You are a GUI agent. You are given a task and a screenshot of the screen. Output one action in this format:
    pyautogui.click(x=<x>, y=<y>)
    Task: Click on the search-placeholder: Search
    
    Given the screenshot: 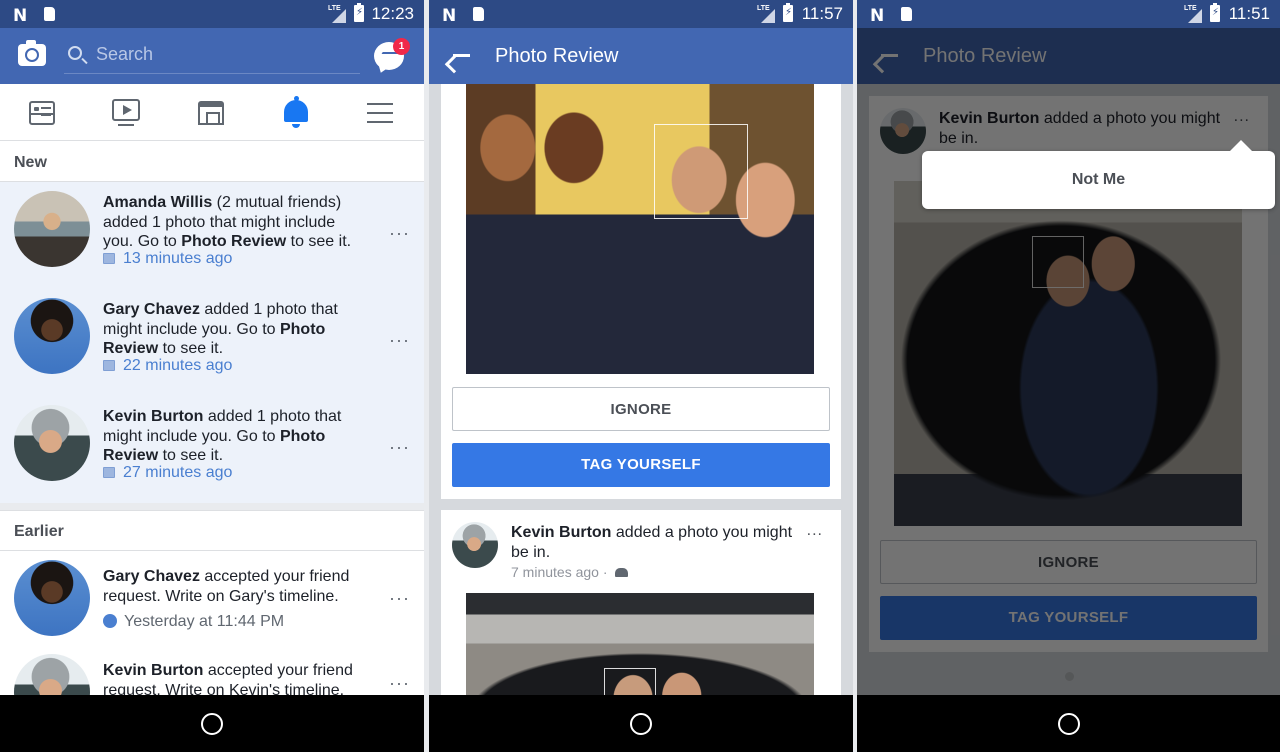 What is the action you would take?
    pyautogui.click(x=125, y=54)
    